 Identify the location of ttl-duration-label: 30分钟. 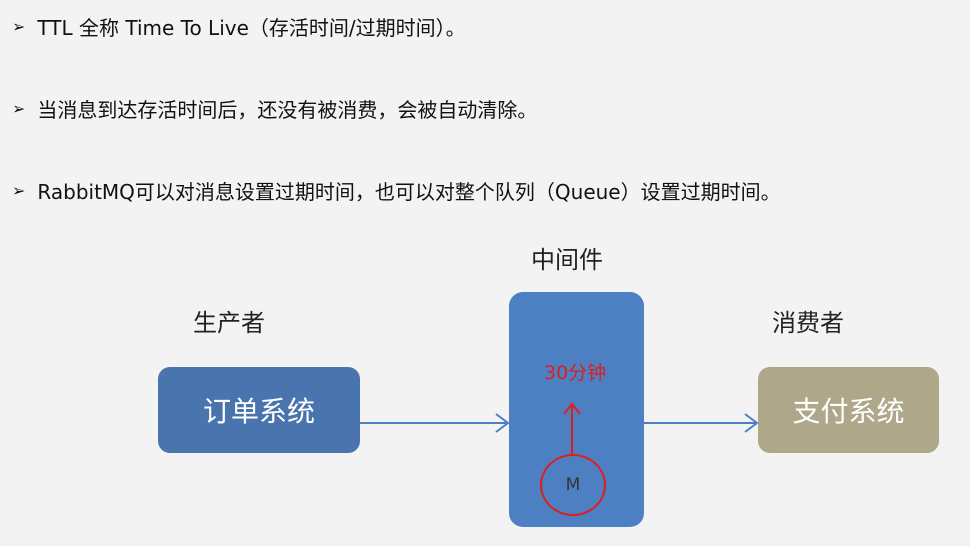
(575, 373).